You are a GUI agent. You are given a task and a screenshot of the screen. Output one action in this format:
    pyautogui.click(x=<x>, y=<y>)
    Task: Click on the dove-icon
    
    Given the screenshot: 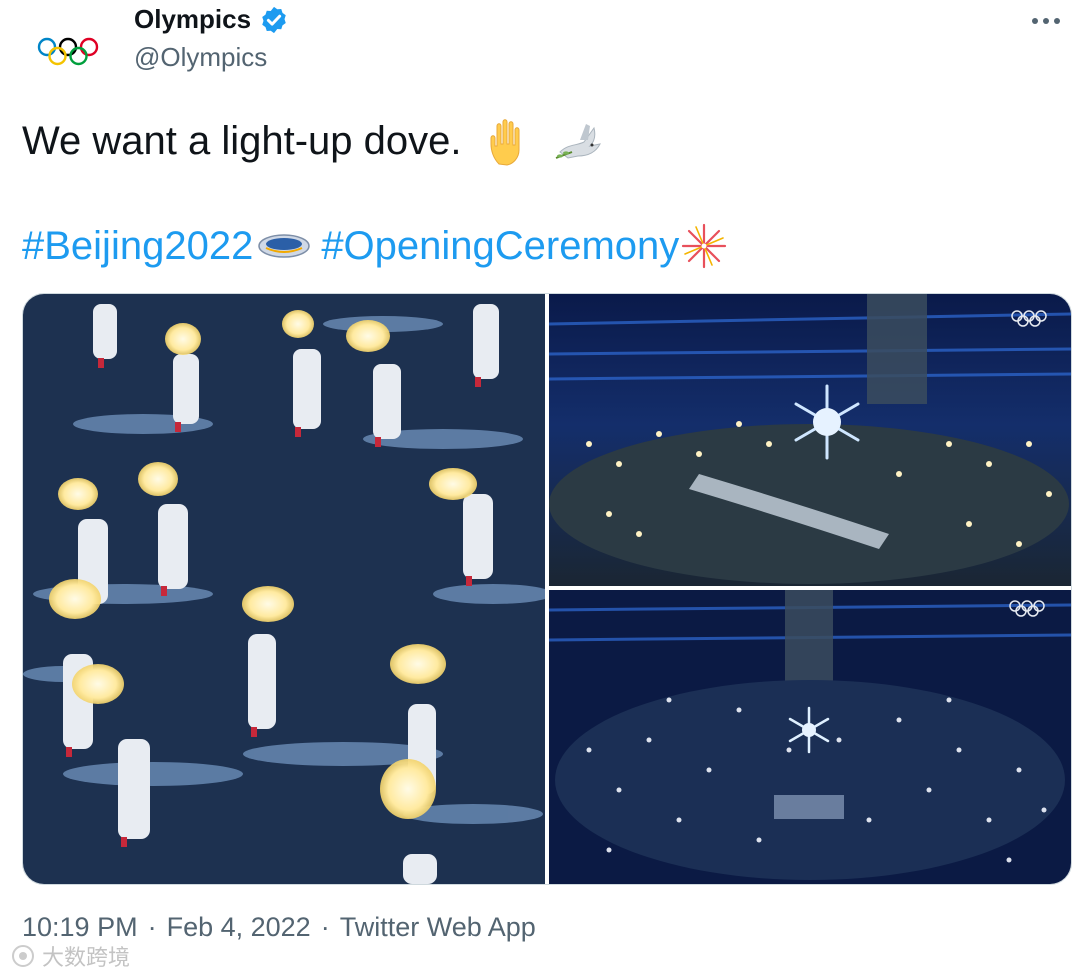 What is the action you would take?
    pyautogui.click(x=578, y=142)
    